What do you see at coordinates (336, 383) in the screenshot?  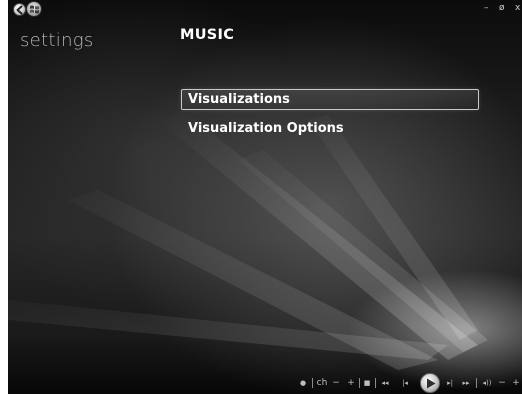 I see `channel-down-button: −` at bounding box center [336, 383].